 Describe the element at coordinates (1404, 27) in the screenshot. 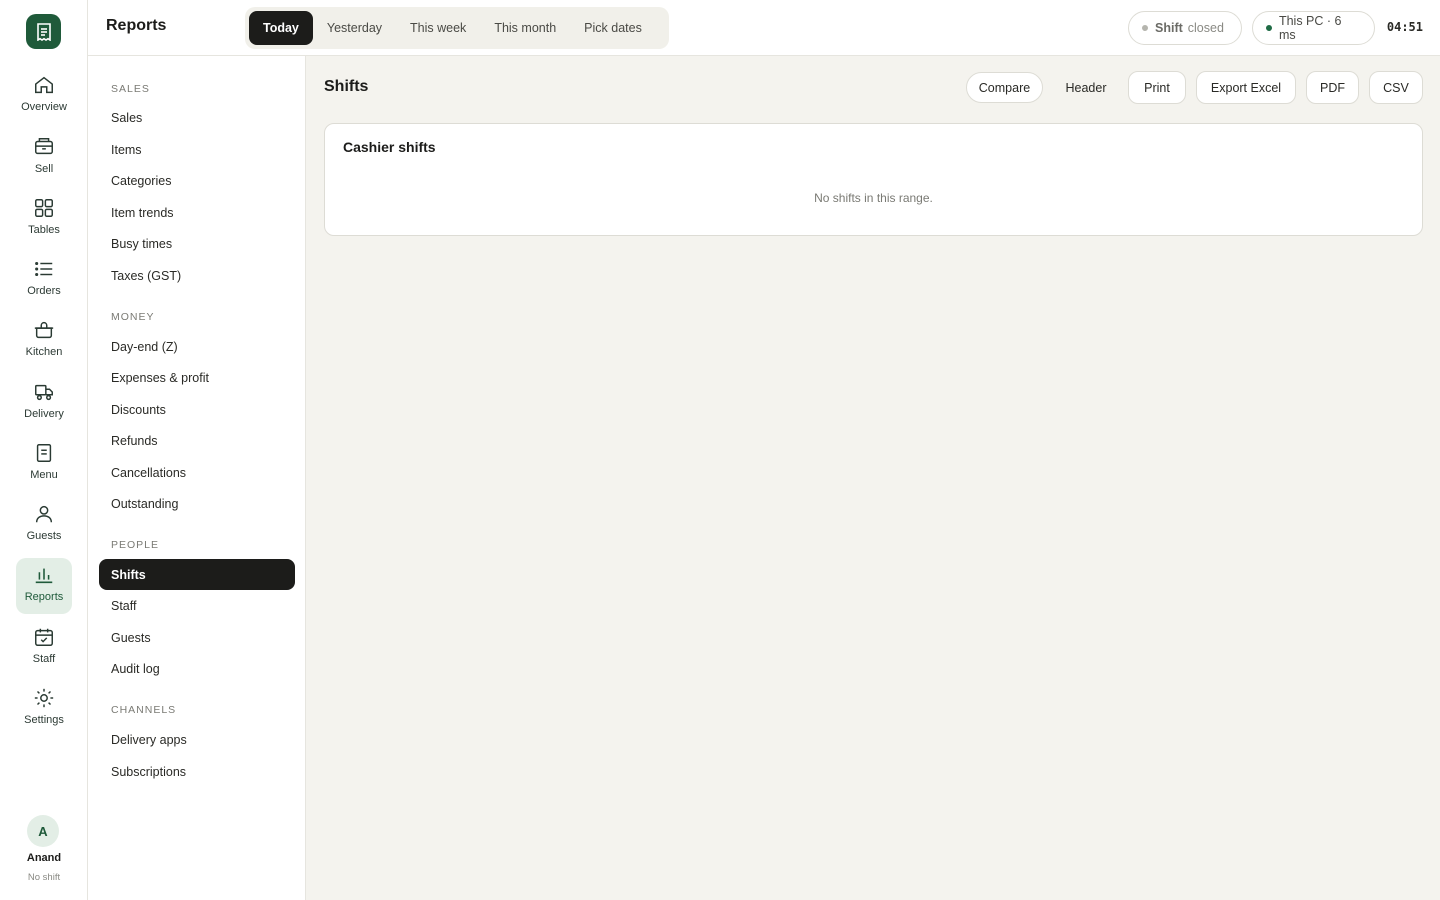

I see `clock: 04:51` at that location.